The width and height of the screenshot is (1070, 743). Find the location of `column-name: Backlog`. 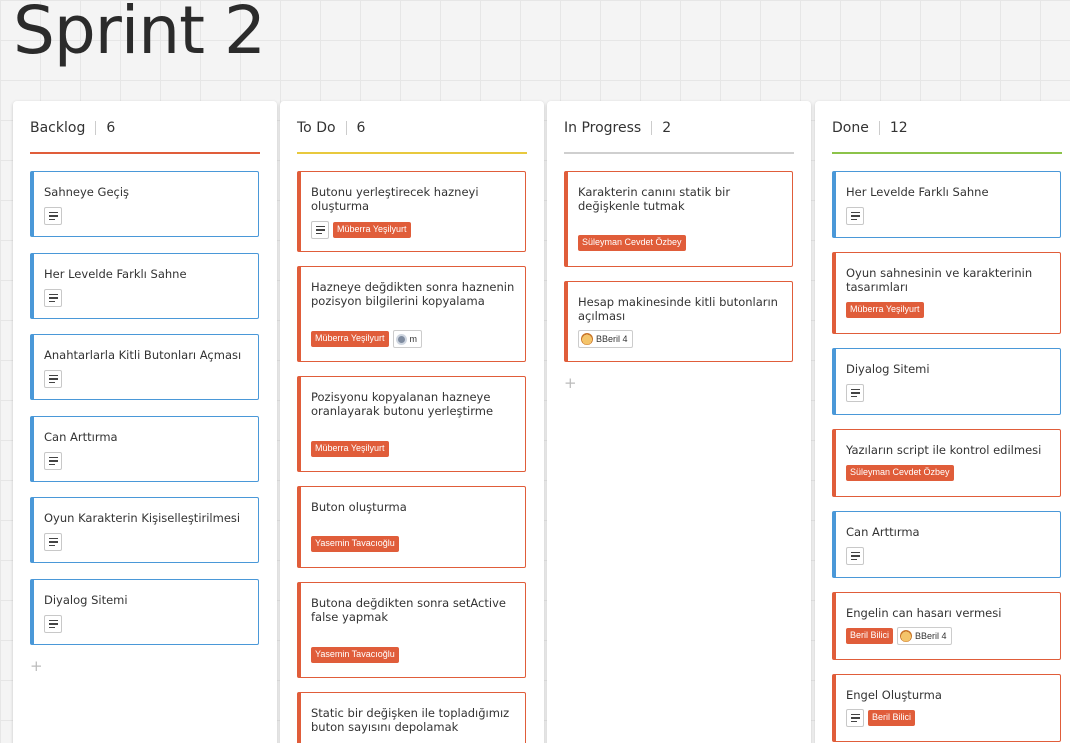

column-name: Backlog is located at coordinates (58, 128).